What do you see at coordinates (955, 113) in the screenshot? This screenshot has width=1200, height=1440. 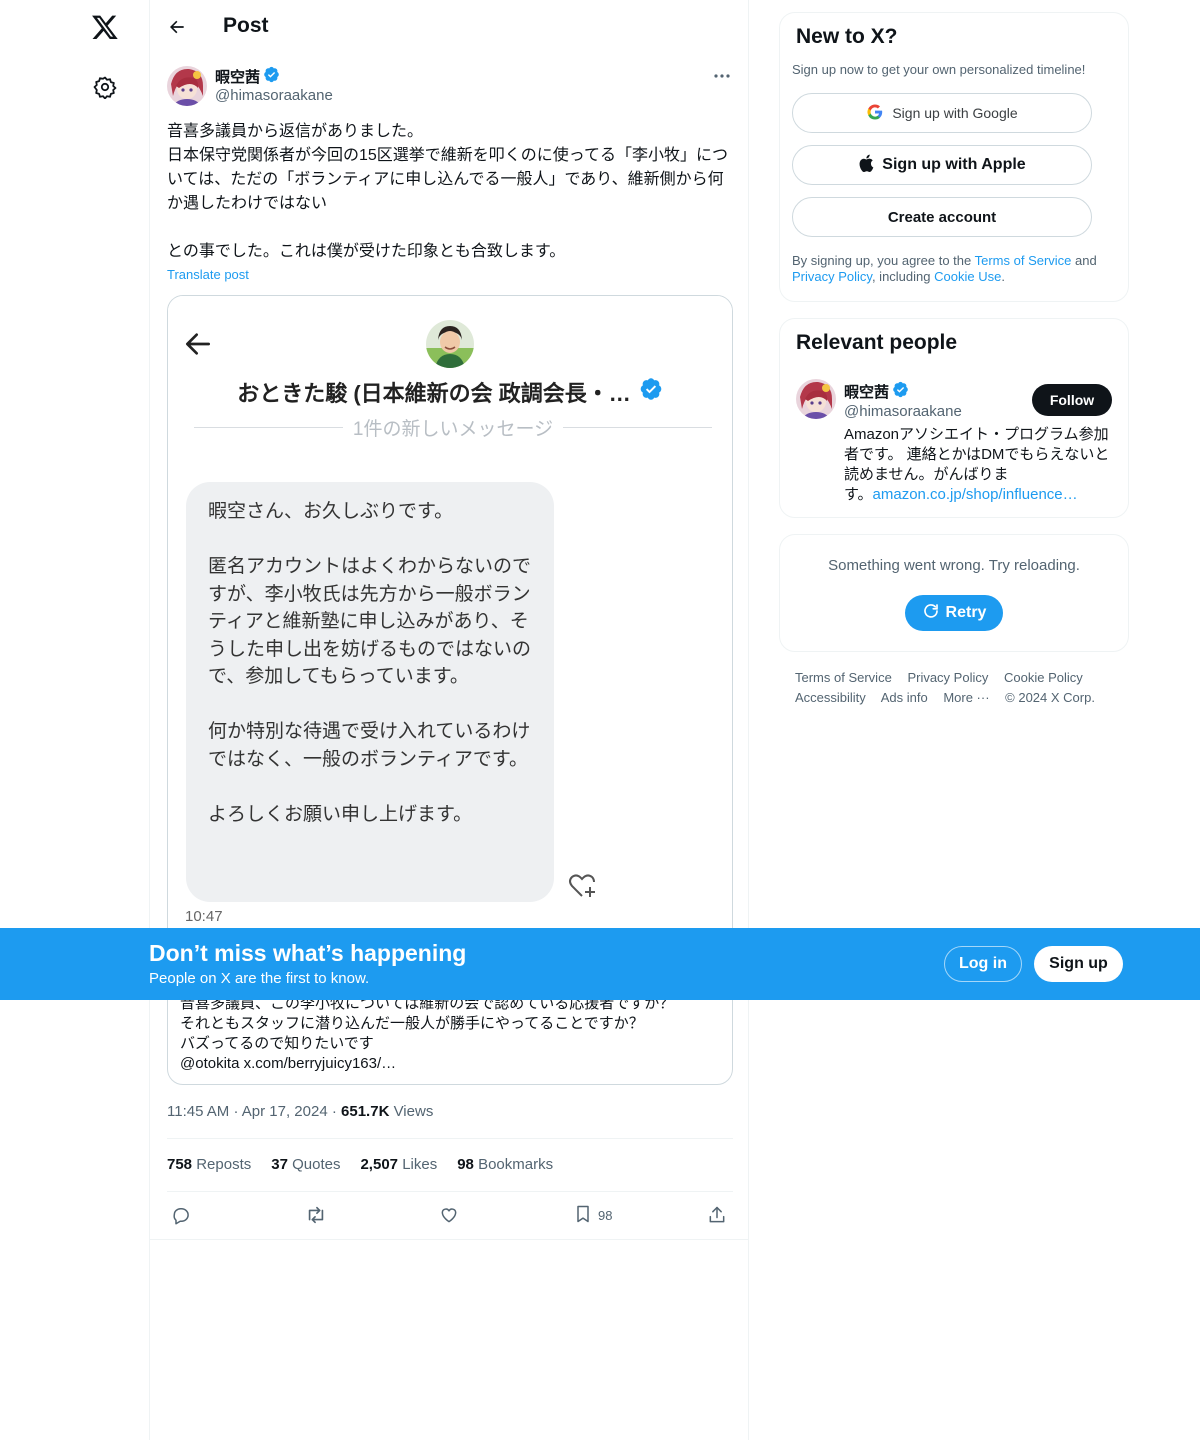 I see `google-signup-label: Sign up with Google` at bounding box center [955, 113].